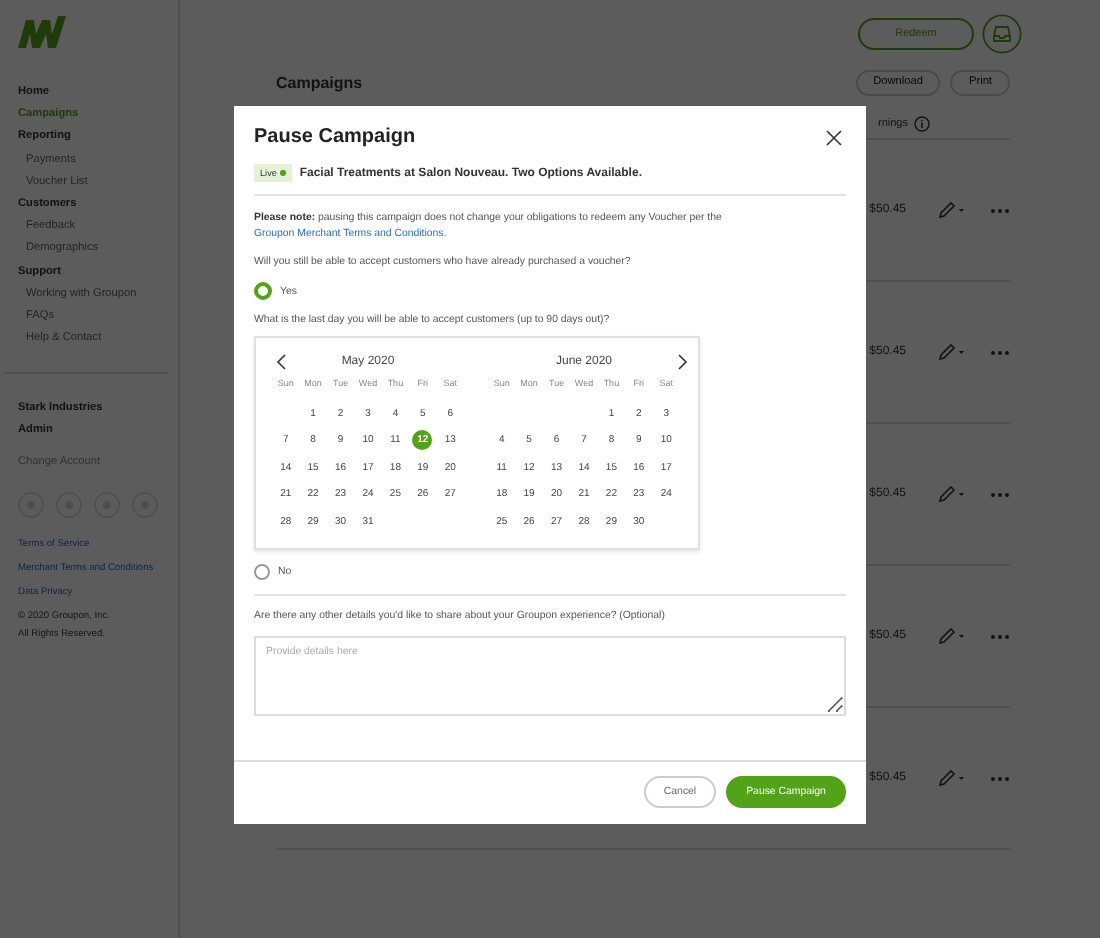 The width and height of the screenshot is (1100, 938). What do you see at coordinates (834, 137) in the screenshot?
I see `close-icon` at bounding box center [834, 137].